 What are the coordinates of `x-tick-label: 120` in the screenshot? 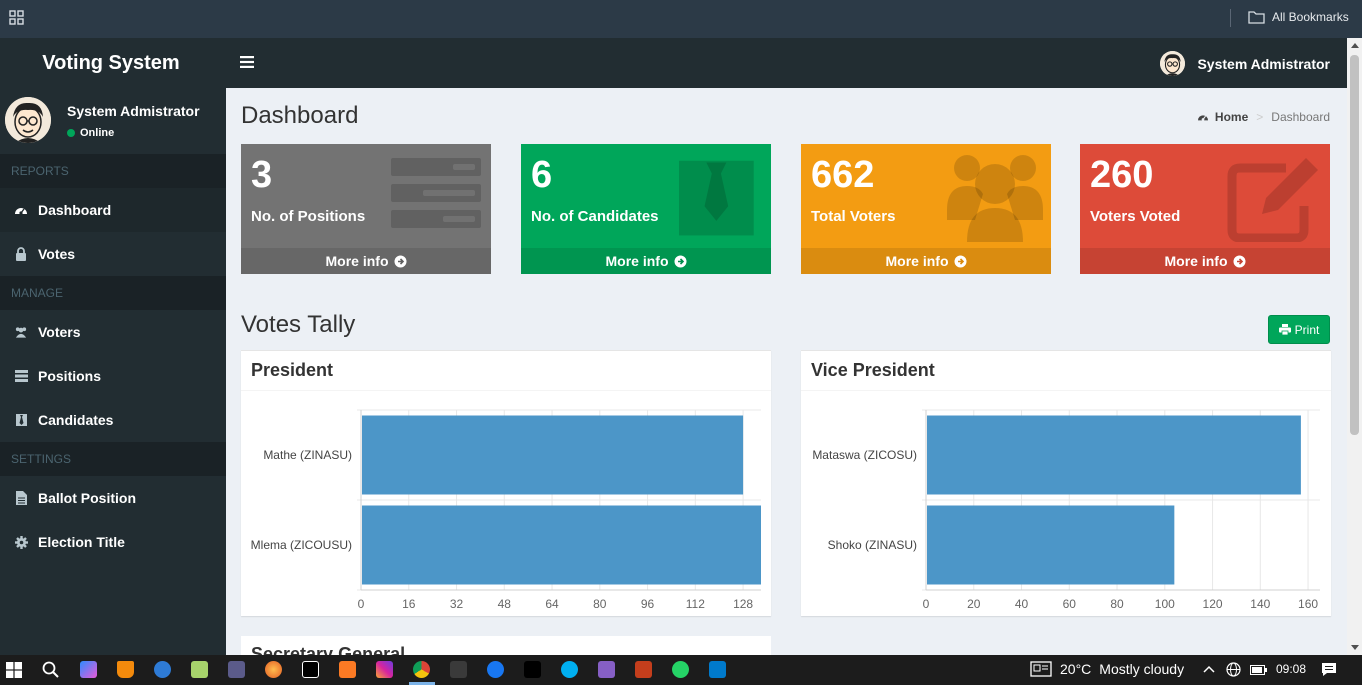 It's located at (1213, 604).